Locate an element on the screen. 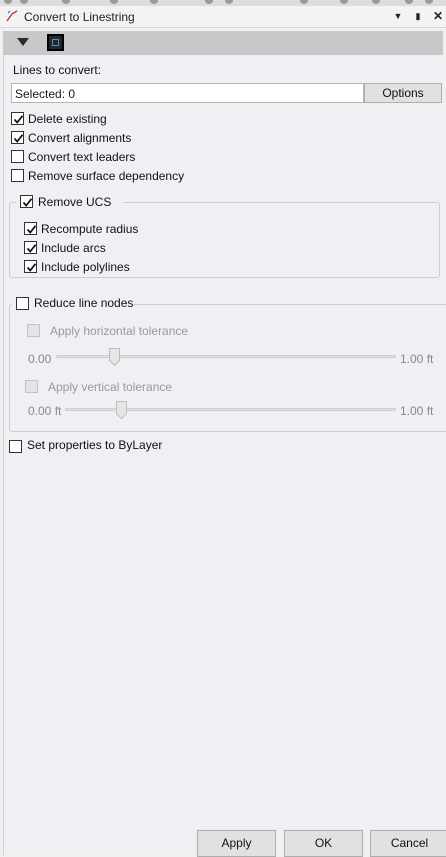  vertical-tolerance-label: Apply vertical tolerance is located at coordinates (110, 387).